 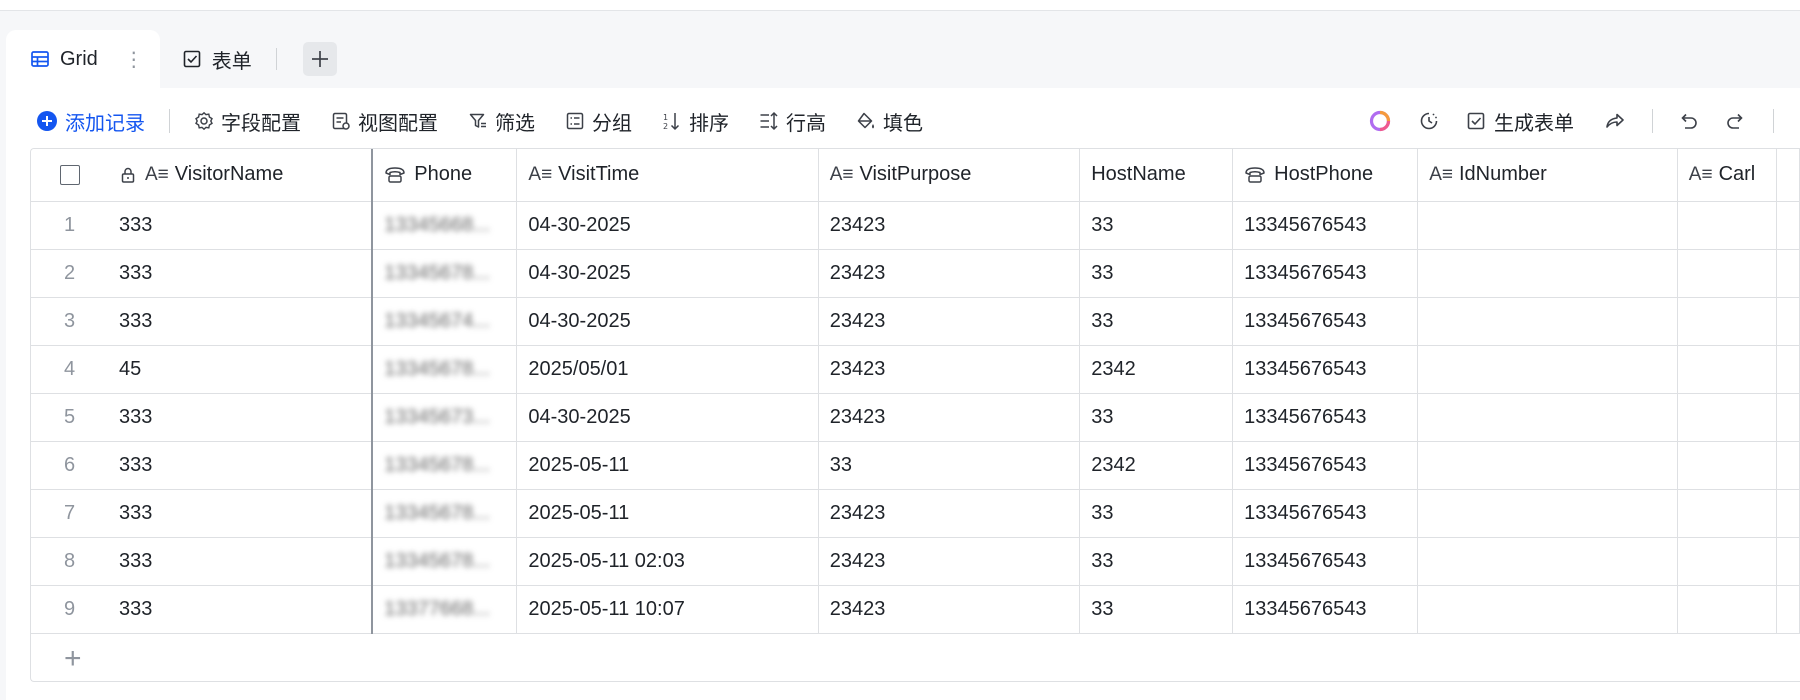 I want to click on column-header-visitorname: A≡ VisitorName, so click(x=241, y=175).